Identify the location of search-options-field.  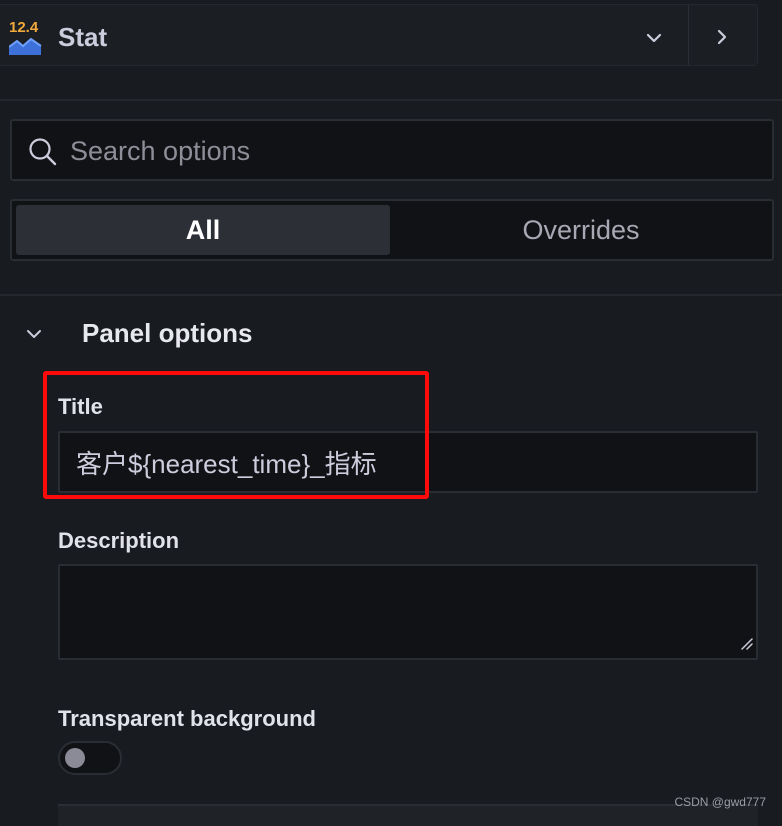
(392, 150).